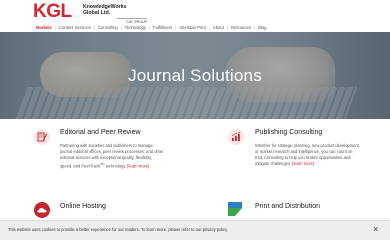 The image size is (390, 240). What do you see at coordinates (115, 166) in the screenshot?
I see `service-description-suffix: technology.` at bounding box center [115, 166].